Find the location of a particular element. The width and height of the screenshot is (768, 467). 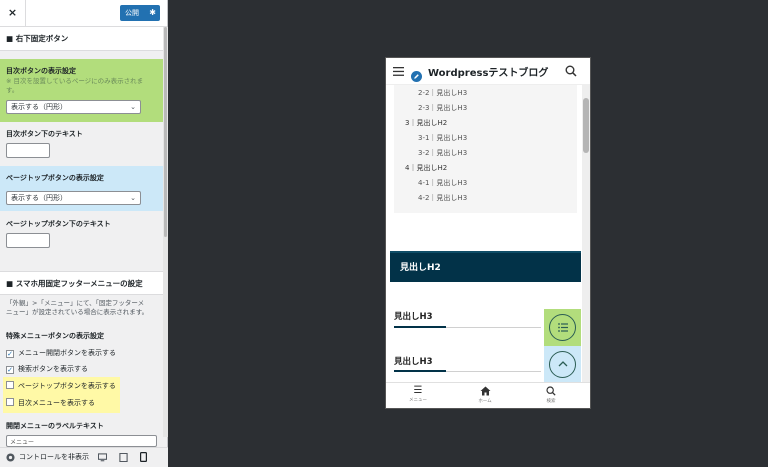

preview-scrollbar is located at coordinates (586, 233).